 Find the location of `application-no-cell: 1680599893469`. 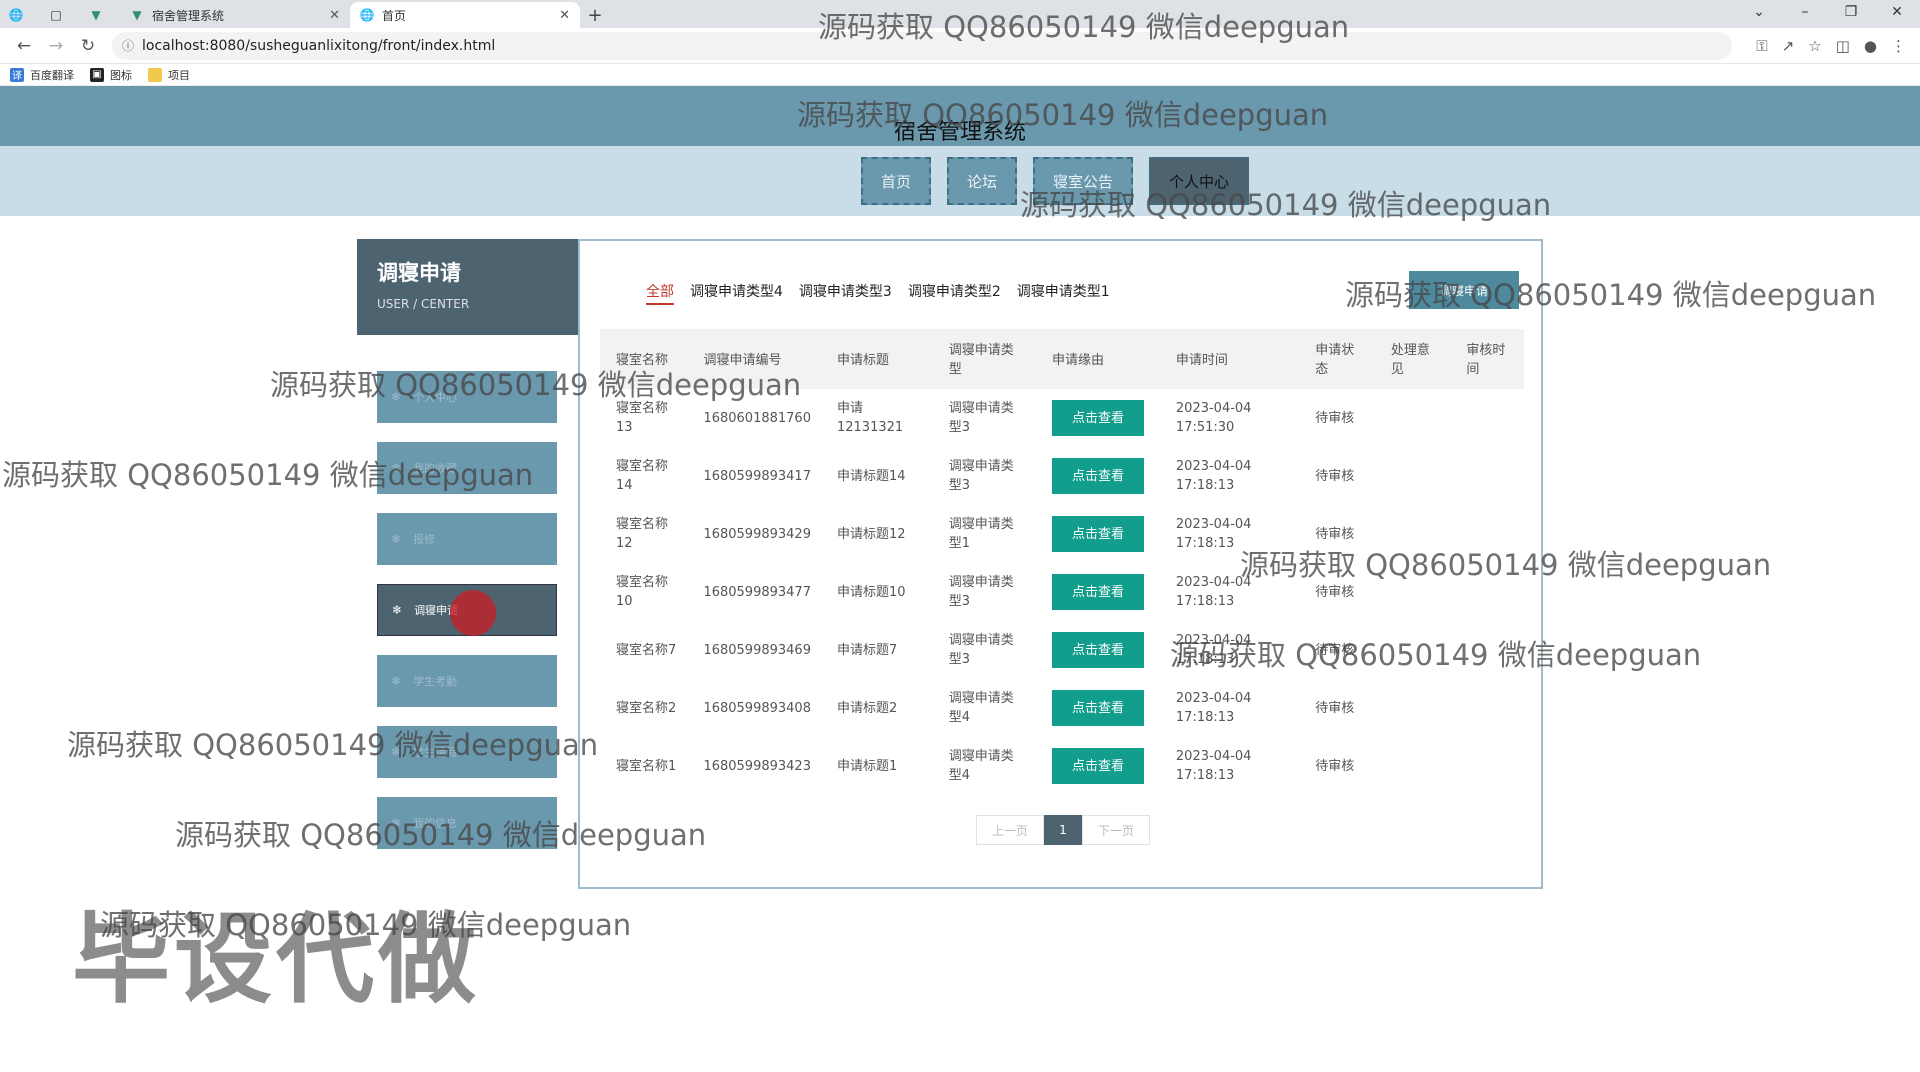

application-no-cell: 1680599893469 is located at coordinates (757, 650).